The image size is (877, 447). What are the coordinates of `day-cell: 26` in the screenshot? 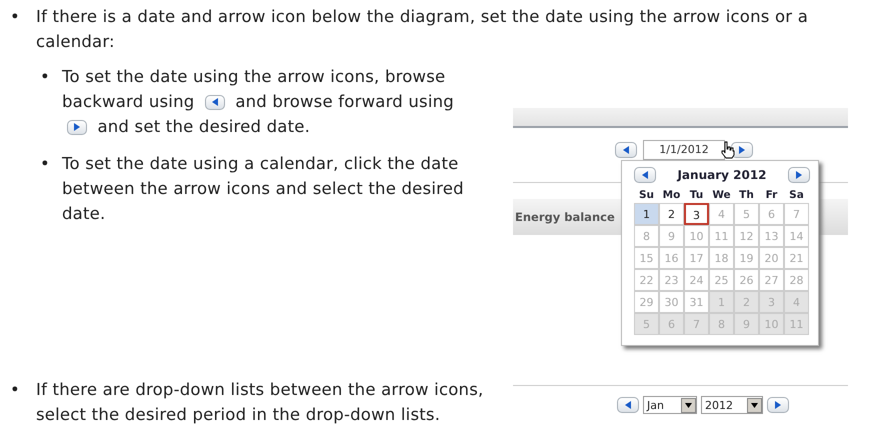 It's located at (746, 280).